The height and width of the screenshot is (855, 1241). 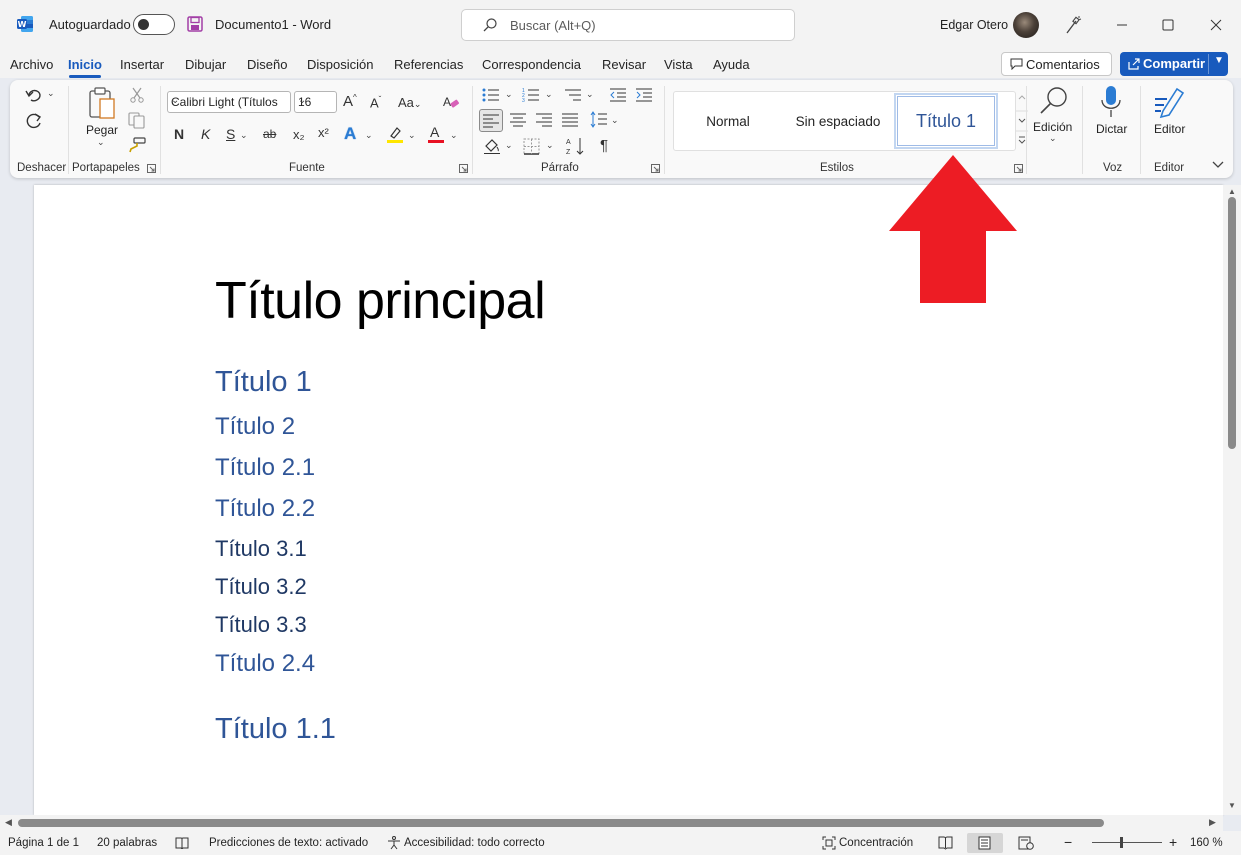 What do you see at coordinates (1169, 129) in the screenshot?
I see `editor-button-label: Editor` at bounding box center [1169, 129].